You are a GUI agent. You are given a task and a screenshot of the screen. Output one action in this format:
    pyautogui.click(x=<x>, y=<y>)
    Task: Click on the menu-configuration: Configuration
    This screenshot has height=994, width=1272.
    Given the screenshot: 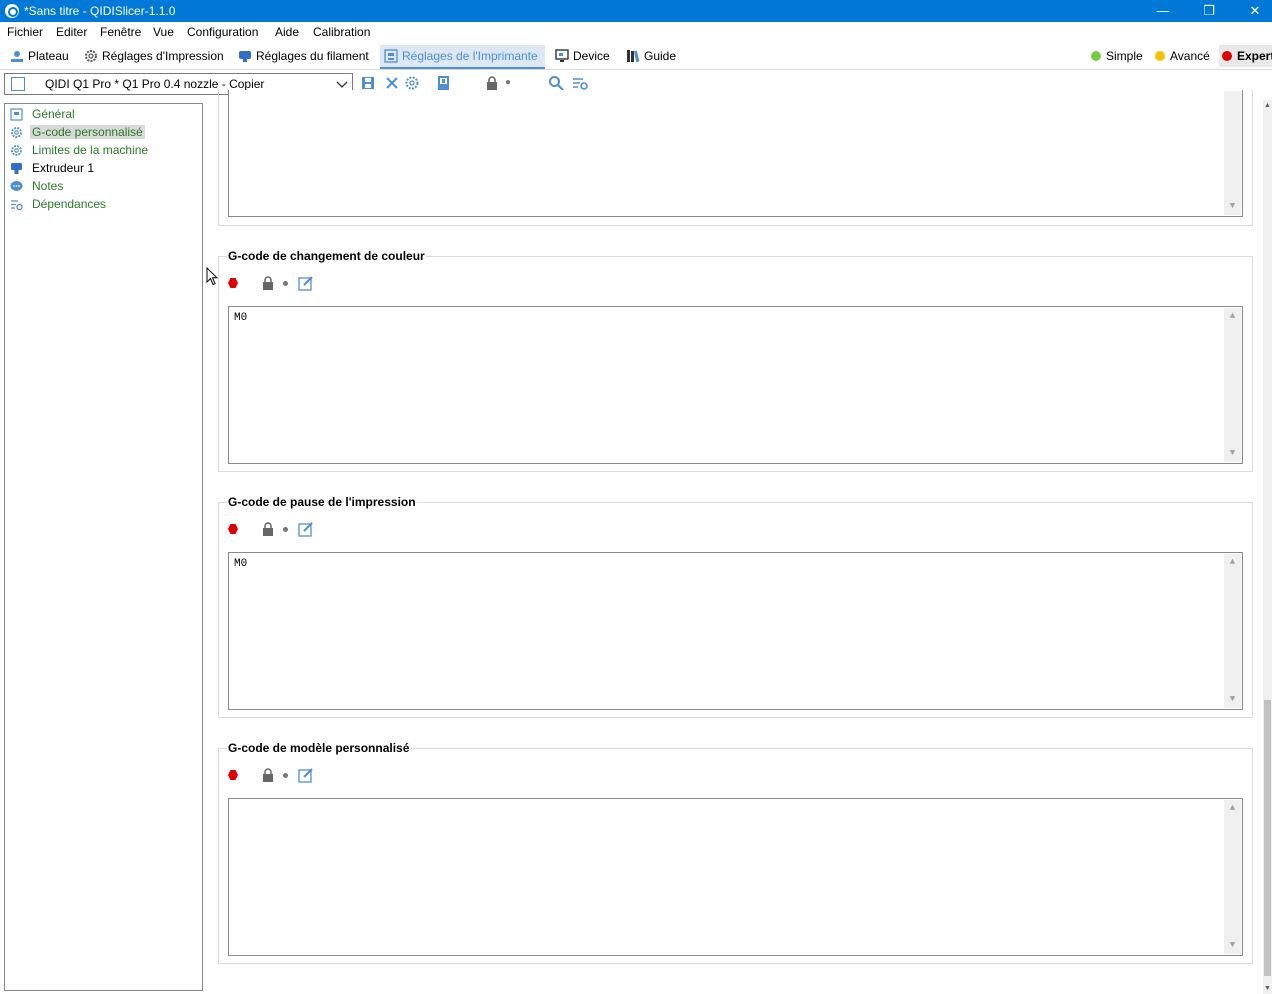 What is the action you would take?
    pyautogui.click(x=222, y=32)
    